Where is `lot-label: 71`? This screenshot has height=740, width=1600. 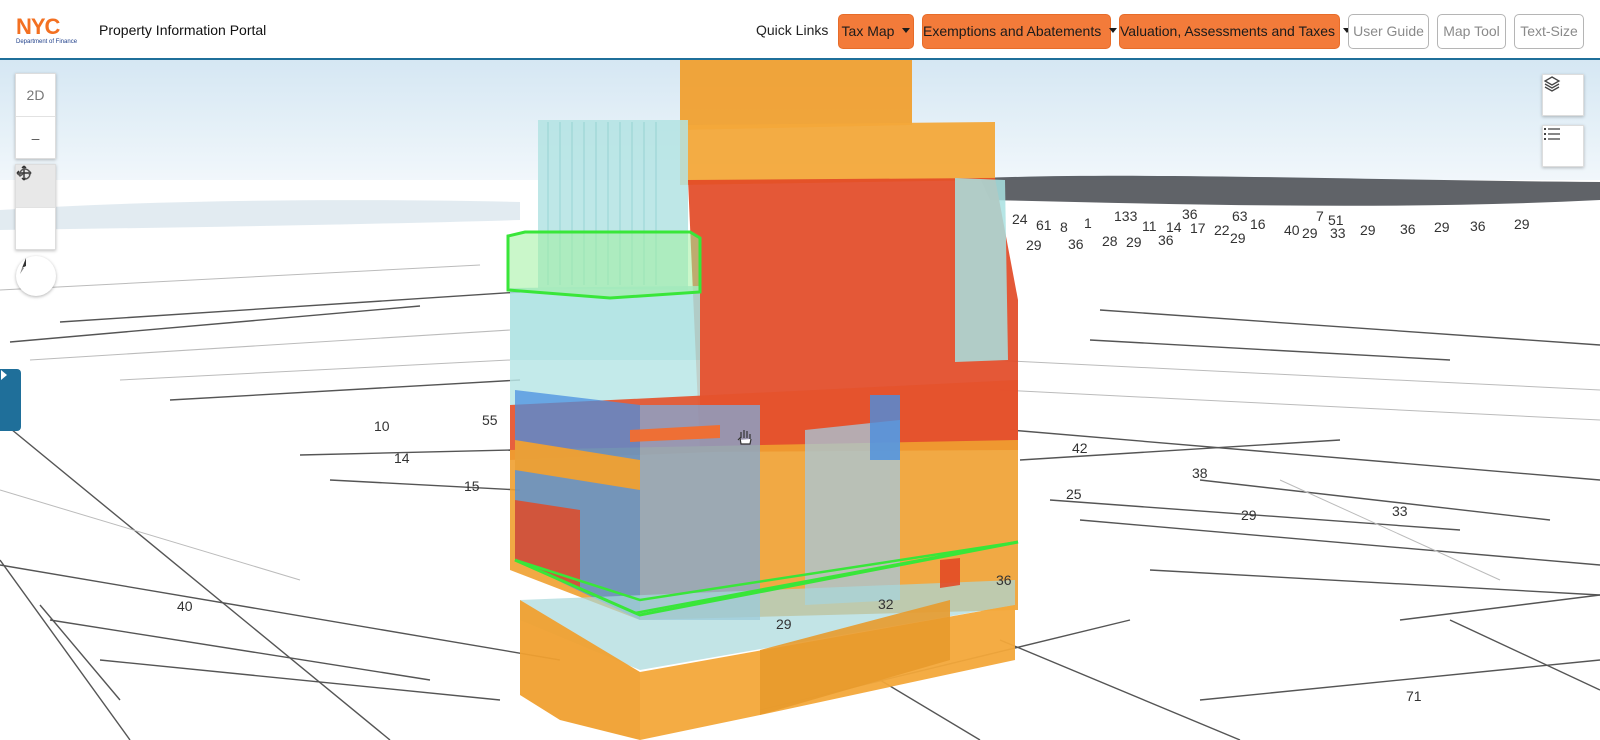
lot-label: 71 is located at coordinates (1414, 696).